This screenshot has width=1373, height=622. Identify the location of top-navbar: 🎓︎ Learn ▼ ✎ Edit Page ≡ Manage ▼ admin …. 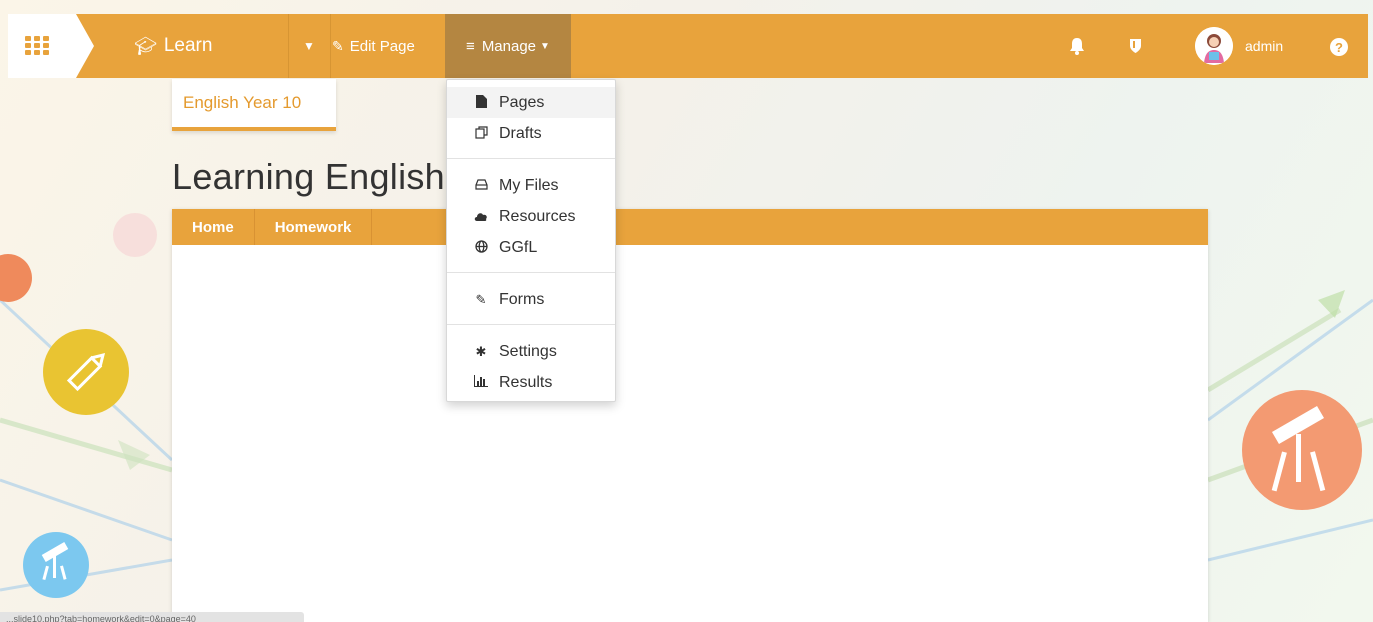
(688, 46).